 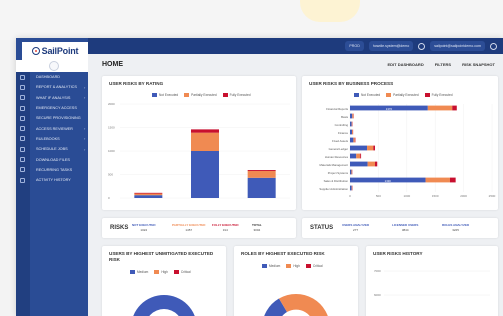 I want to click on category-label: General Ledger, so click(x=339, y=149).